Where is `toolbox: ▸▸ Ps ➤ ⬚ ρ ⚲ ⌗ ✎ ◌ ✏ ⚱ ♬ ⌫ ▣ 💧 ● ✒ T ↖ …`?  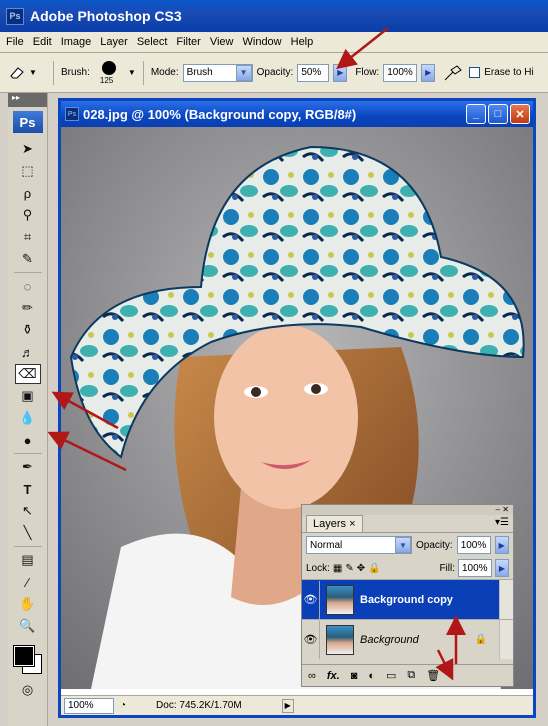
toolbox: ▸▸ Ps ➤ ⬚ ρ ⚲ ⌗ ✎ ◌ ✏ ⚱ ♬ ⌫ ▣ 💧 ● ✒ T ↖ … is located at coordinates (28, 409).